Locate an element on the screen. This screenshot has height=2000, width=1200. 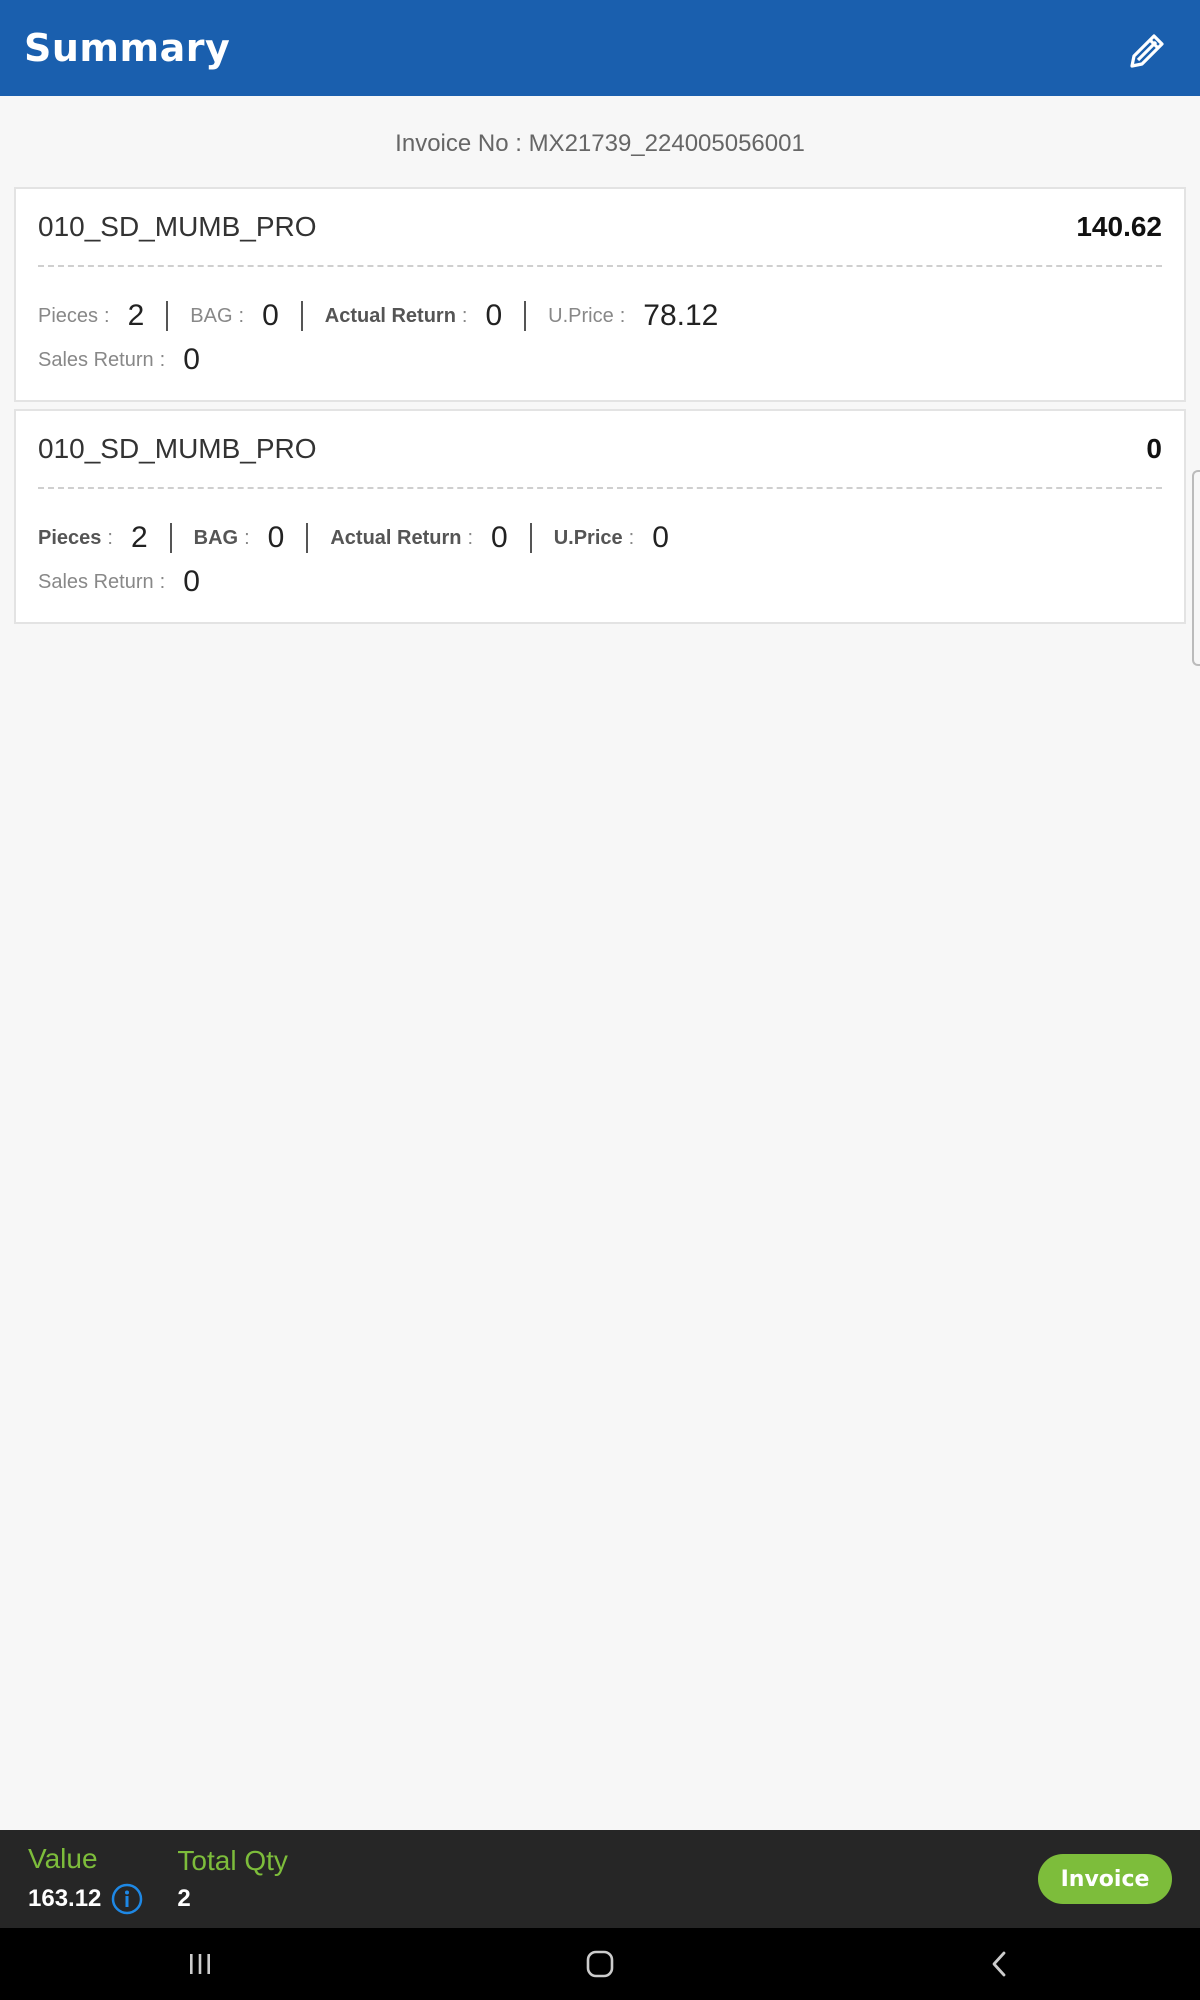
item-card-header: 010_SD_MUMB_PRO 140.62 is located at coordinates (600, 228).